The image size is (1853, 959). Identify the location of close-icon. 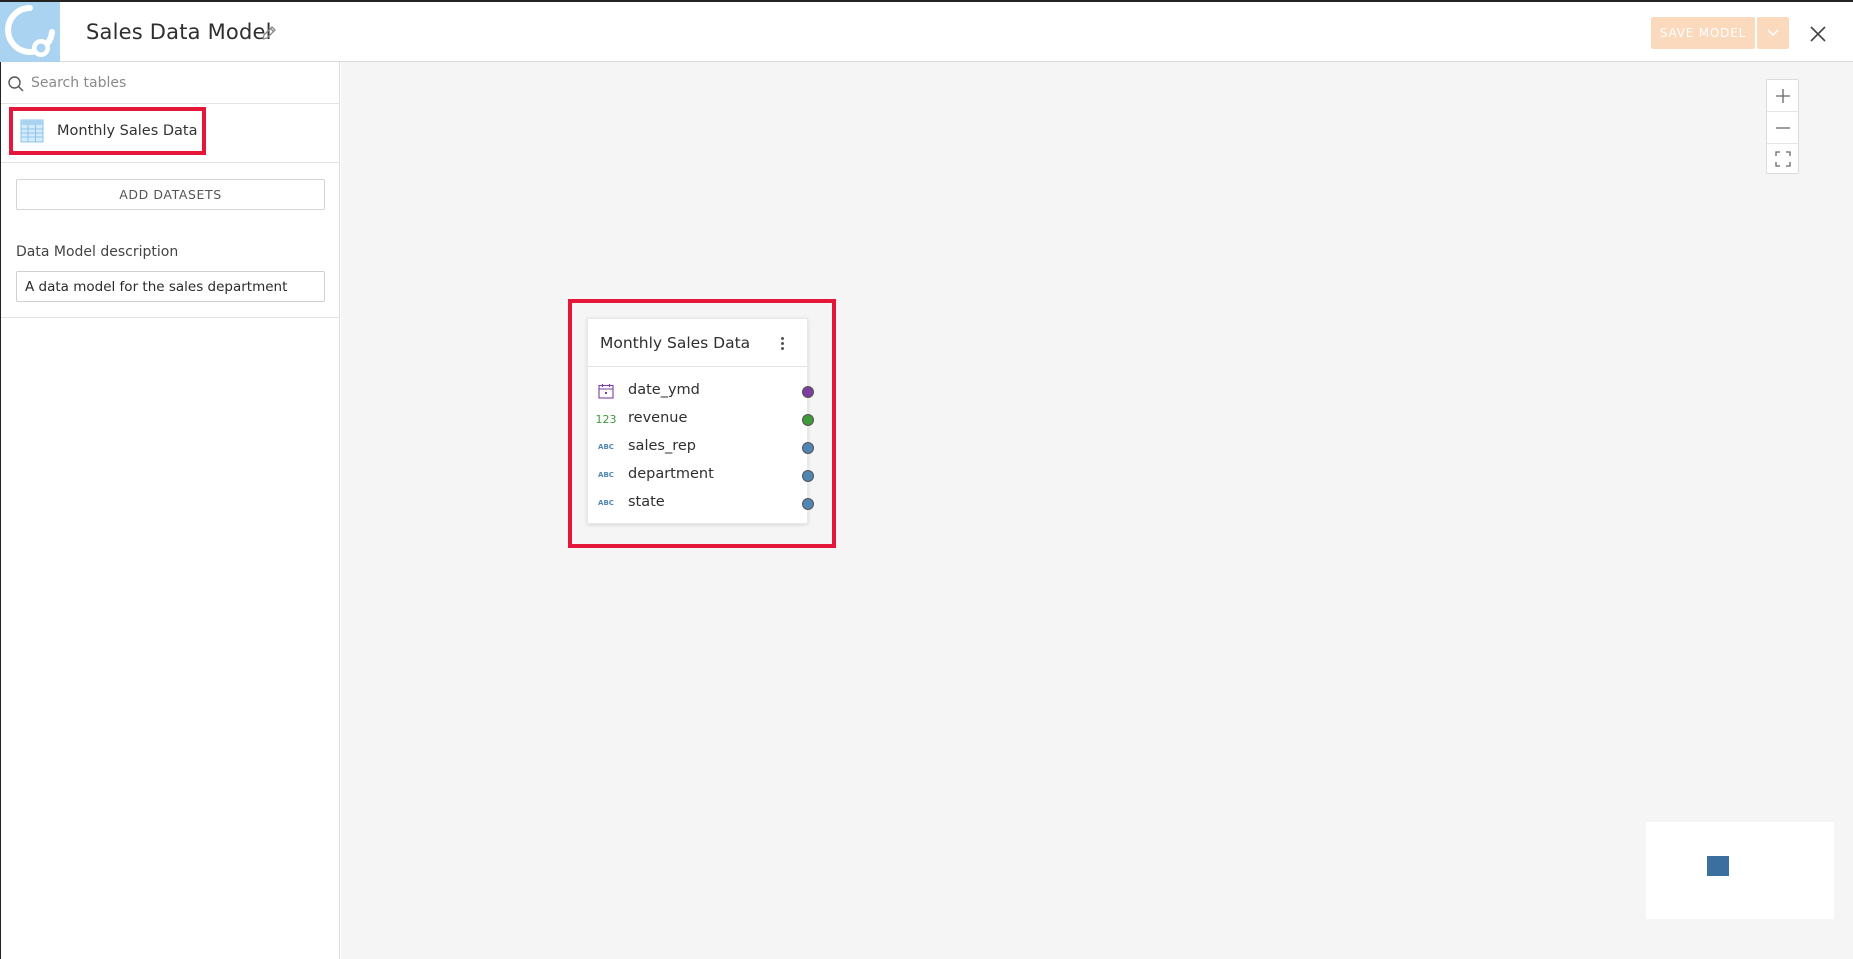
(1818, 34).